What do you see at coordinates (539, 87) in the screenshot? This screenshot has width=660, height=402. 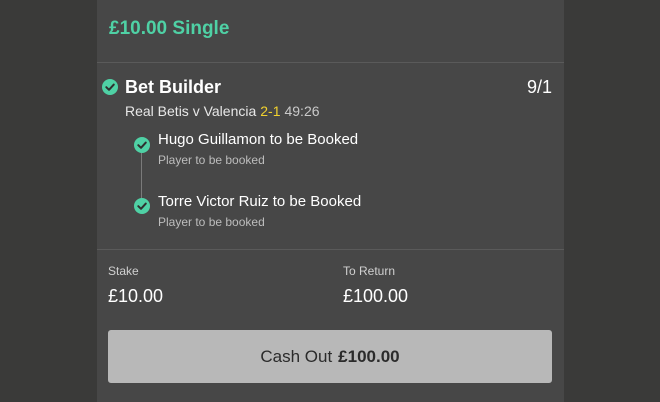 I see `bet-odds: 9/1` at bounding box center [539, 87].